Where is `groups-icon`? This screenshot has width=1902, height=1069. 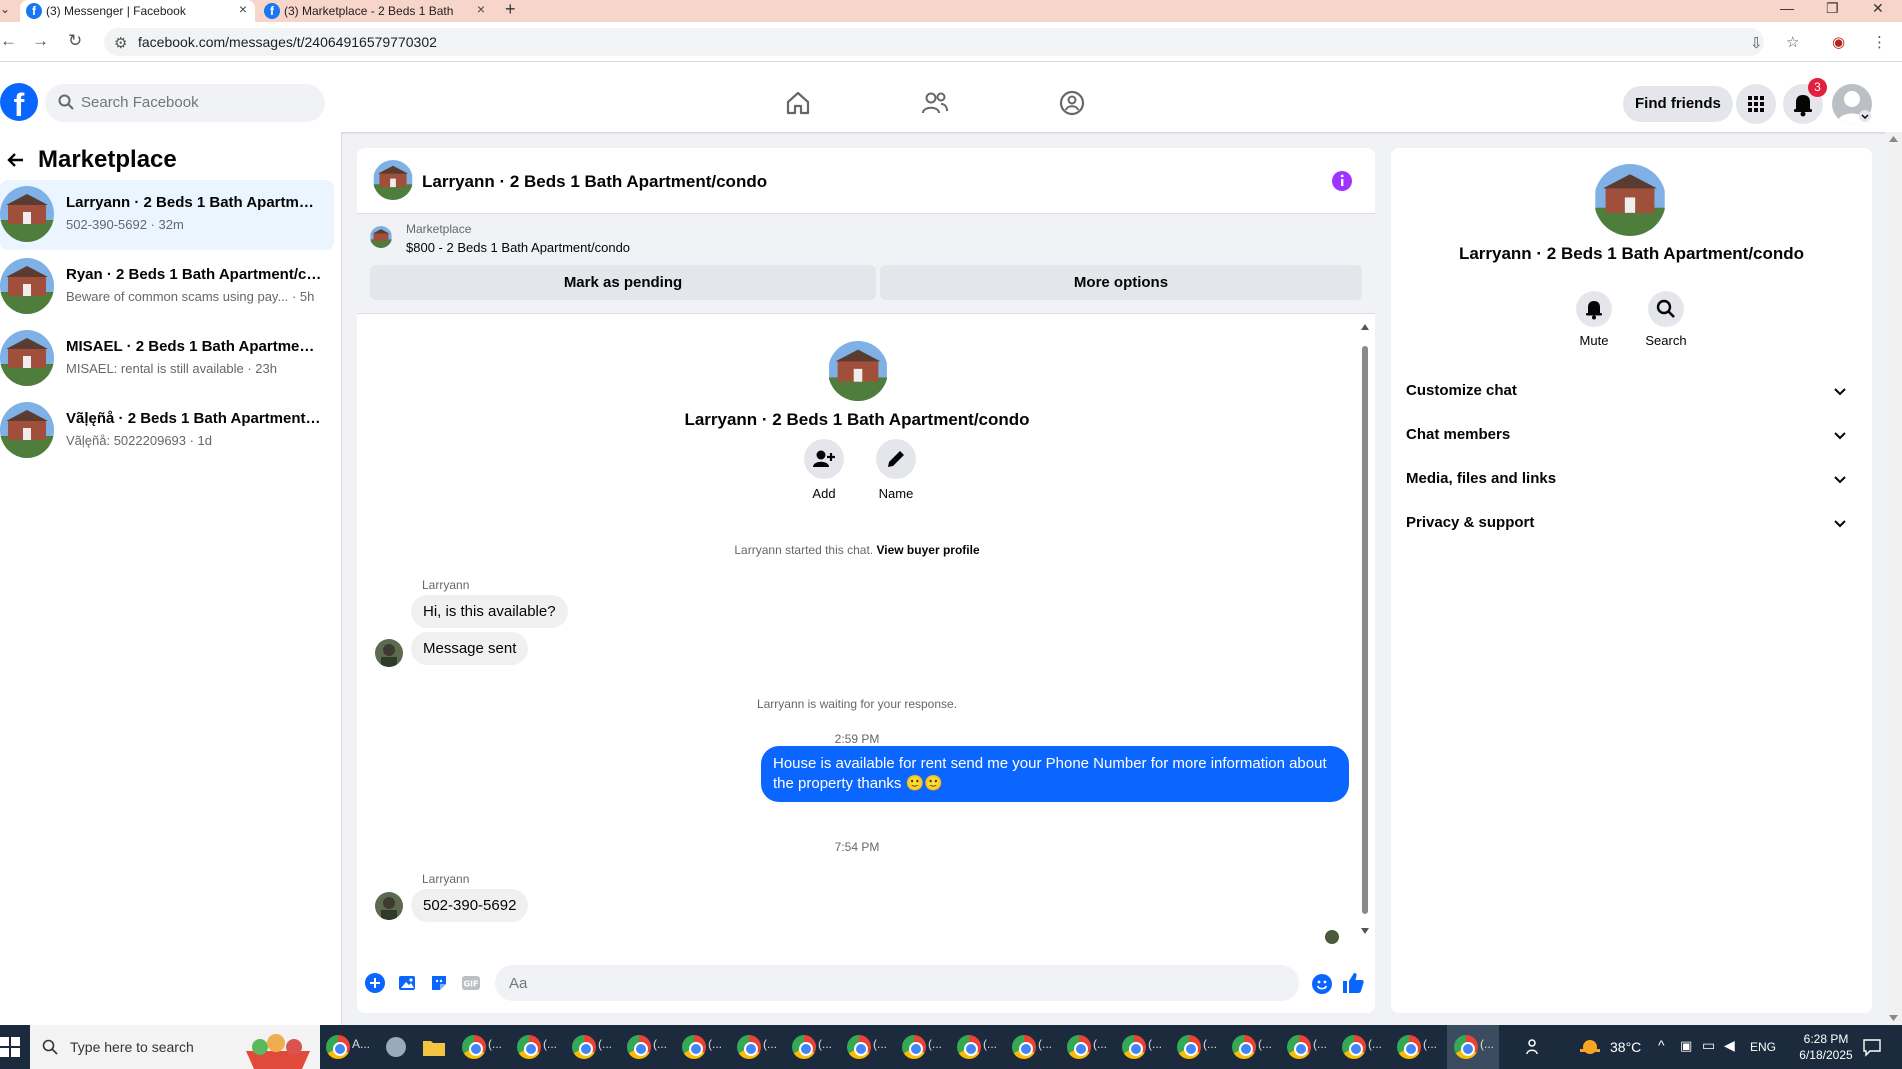
groups-icon is located at coordinates (1072, 103).